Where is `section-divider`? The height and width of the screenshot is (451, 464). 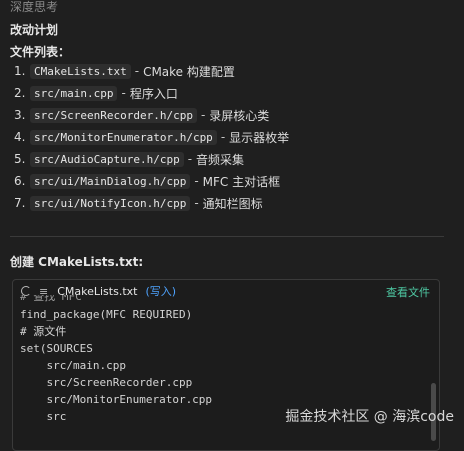 section-divider is located at coordinates (227, 236).